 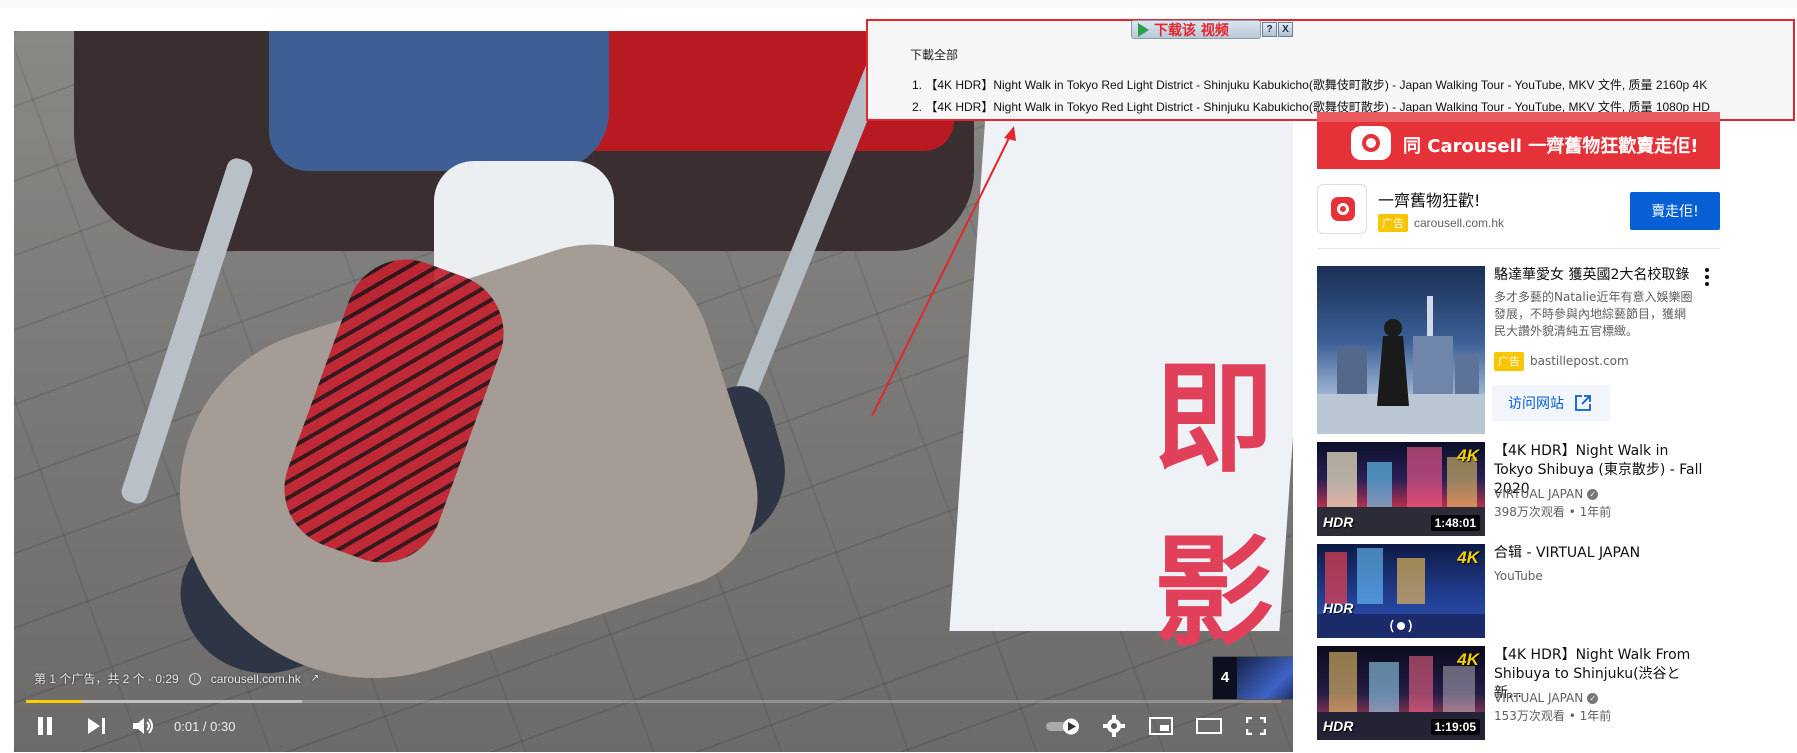 What do you see at coordinates (1342, 209) in the screenshot?
I see `carousell-app-icon` at bounding box center [1342, 209].